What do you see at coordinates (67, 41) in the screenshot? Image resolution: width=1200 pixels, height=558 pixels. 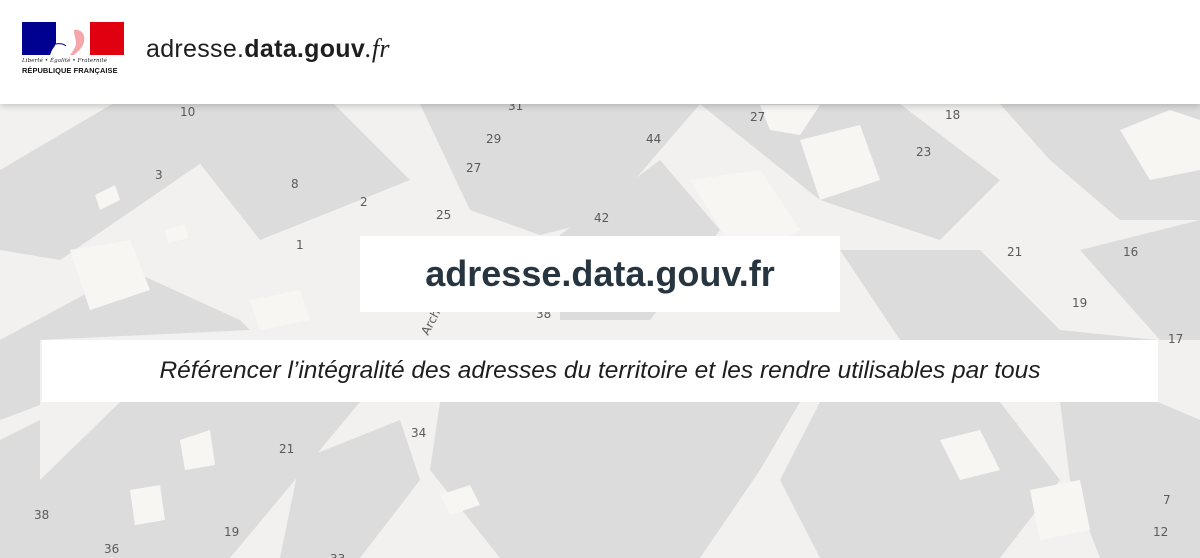 I see `marianne-icon` at bounding box center [67, 41].